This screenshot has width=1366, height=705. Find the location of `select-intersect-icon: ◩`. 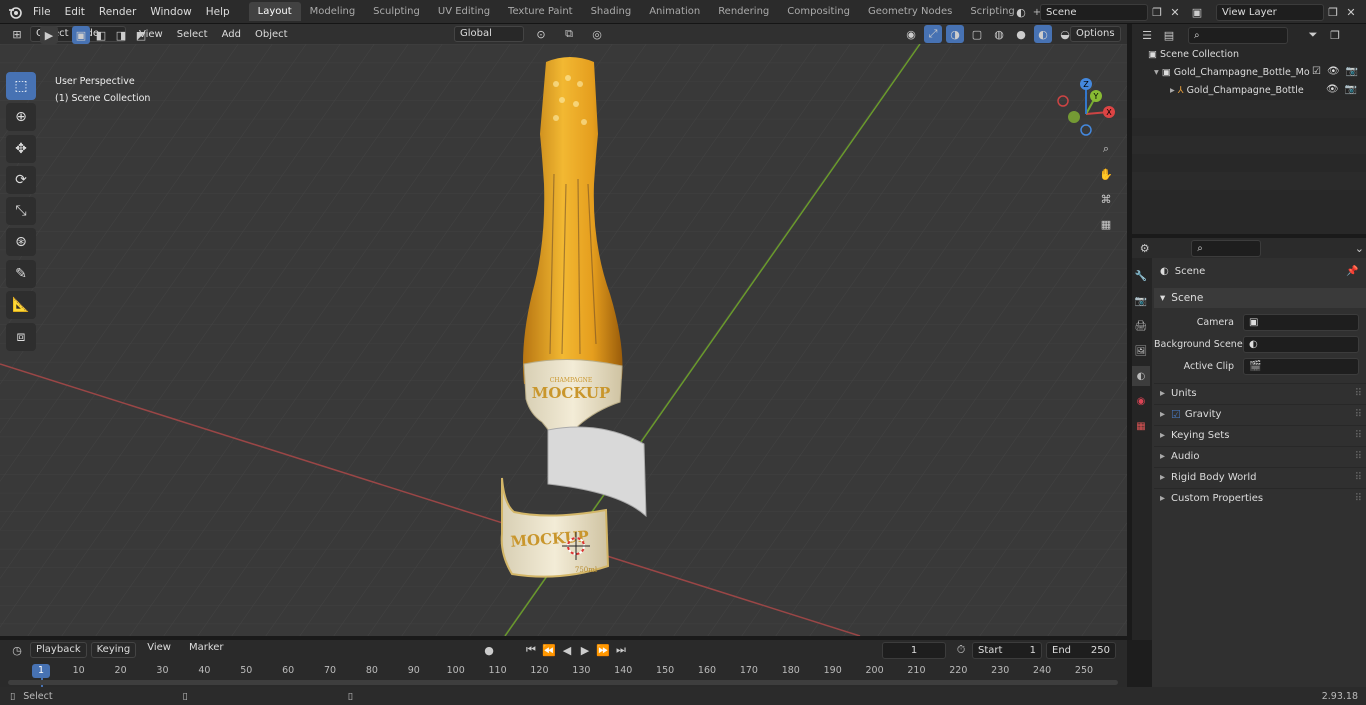

select-intersect-icon: ◩ is located at coordinates (141, 35).